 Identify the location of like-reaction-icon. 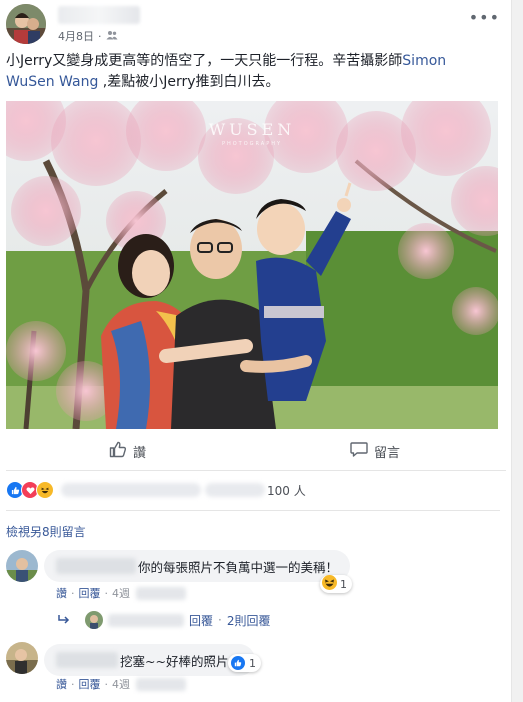
(238, 663).